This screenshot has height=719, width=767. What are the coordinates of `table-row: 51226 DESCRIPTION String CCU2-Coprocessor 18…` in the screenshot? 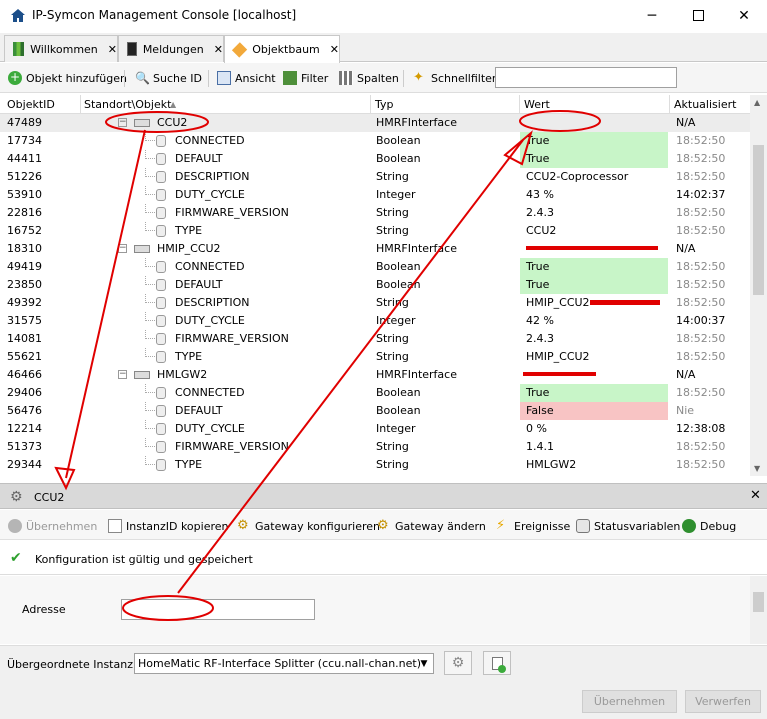 It's located at (375, 177).